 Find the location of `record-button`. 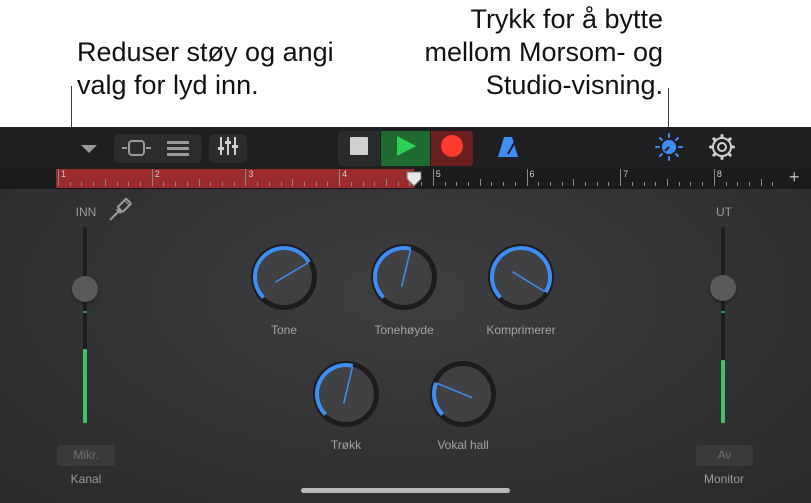

record-button is located at coordinates (452, 148).